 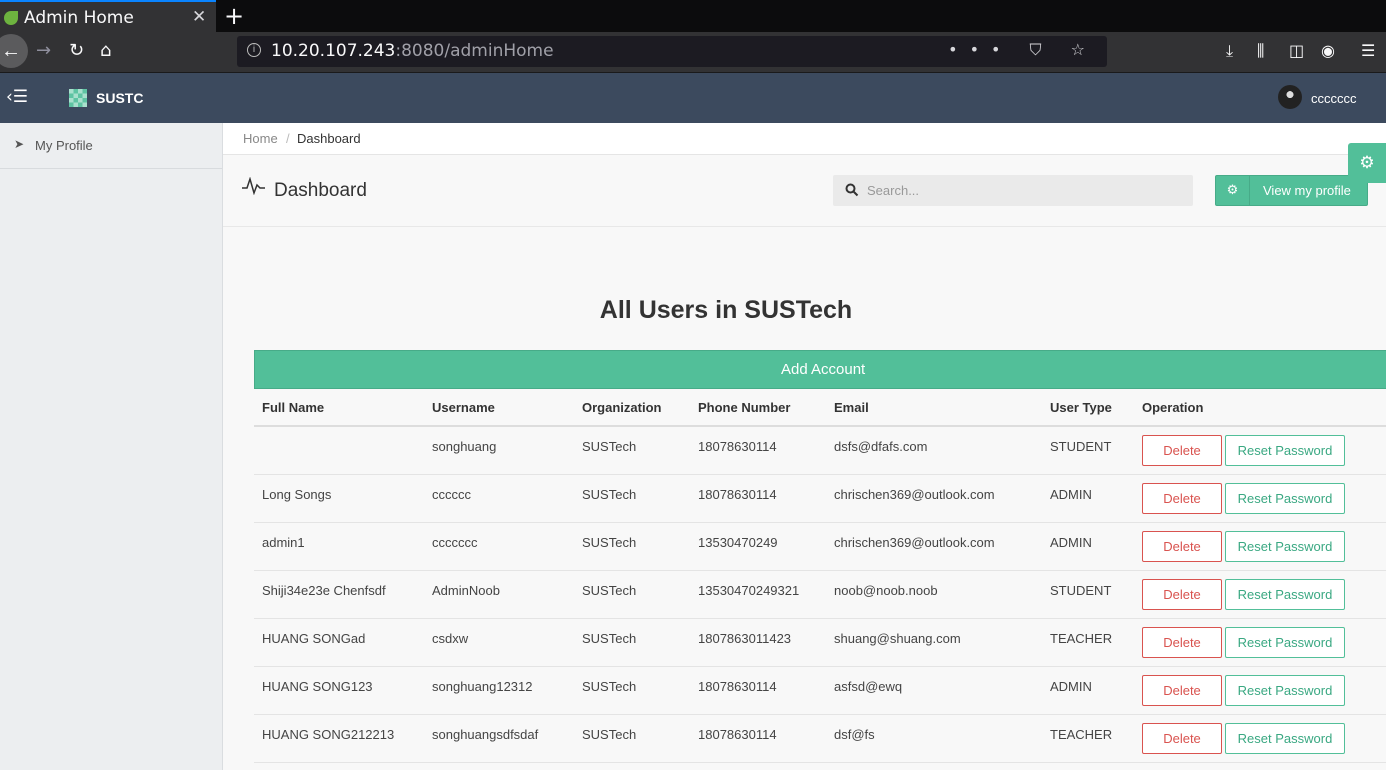 What do you see at coordinates (76, 50) in the screenshot?
I see `reload-icon: ↻` at bounding box center [76, 50].